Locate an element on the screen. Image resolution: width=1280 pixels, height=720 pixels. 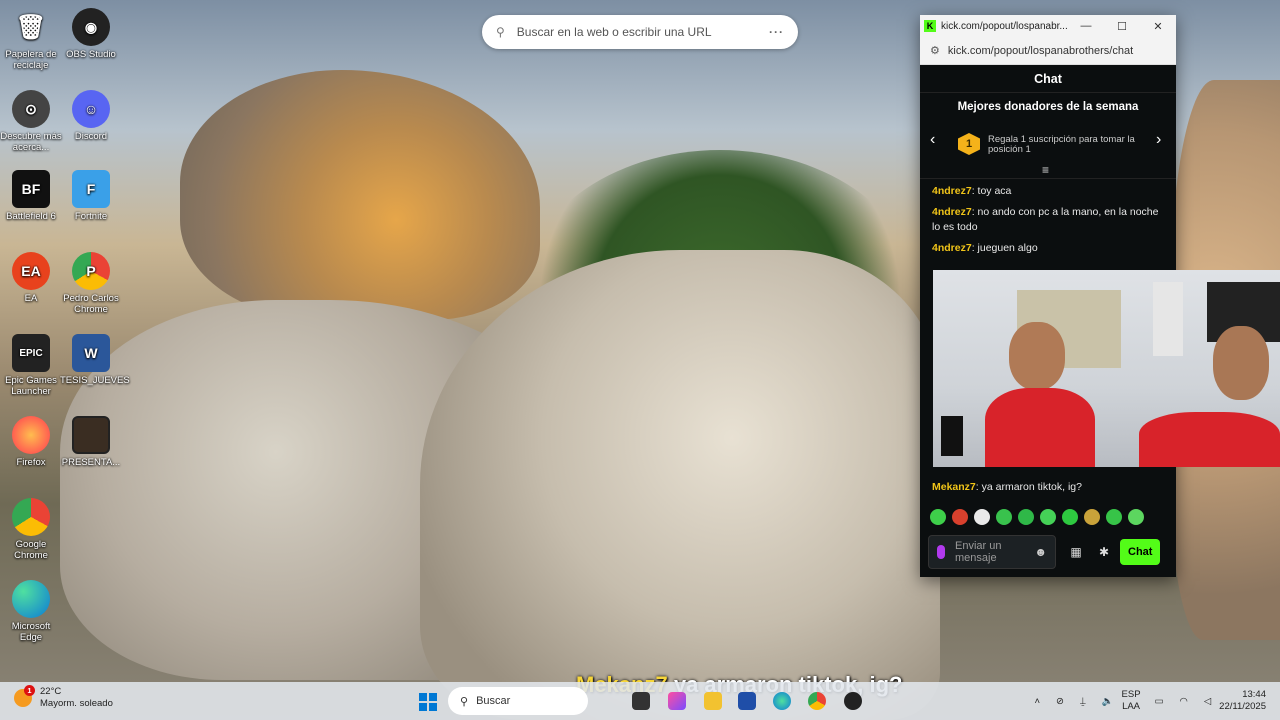
chat-input-row: Enviar un mensaje ☻ ▦ ✱ Chat is located at coordinates (1048, 552).